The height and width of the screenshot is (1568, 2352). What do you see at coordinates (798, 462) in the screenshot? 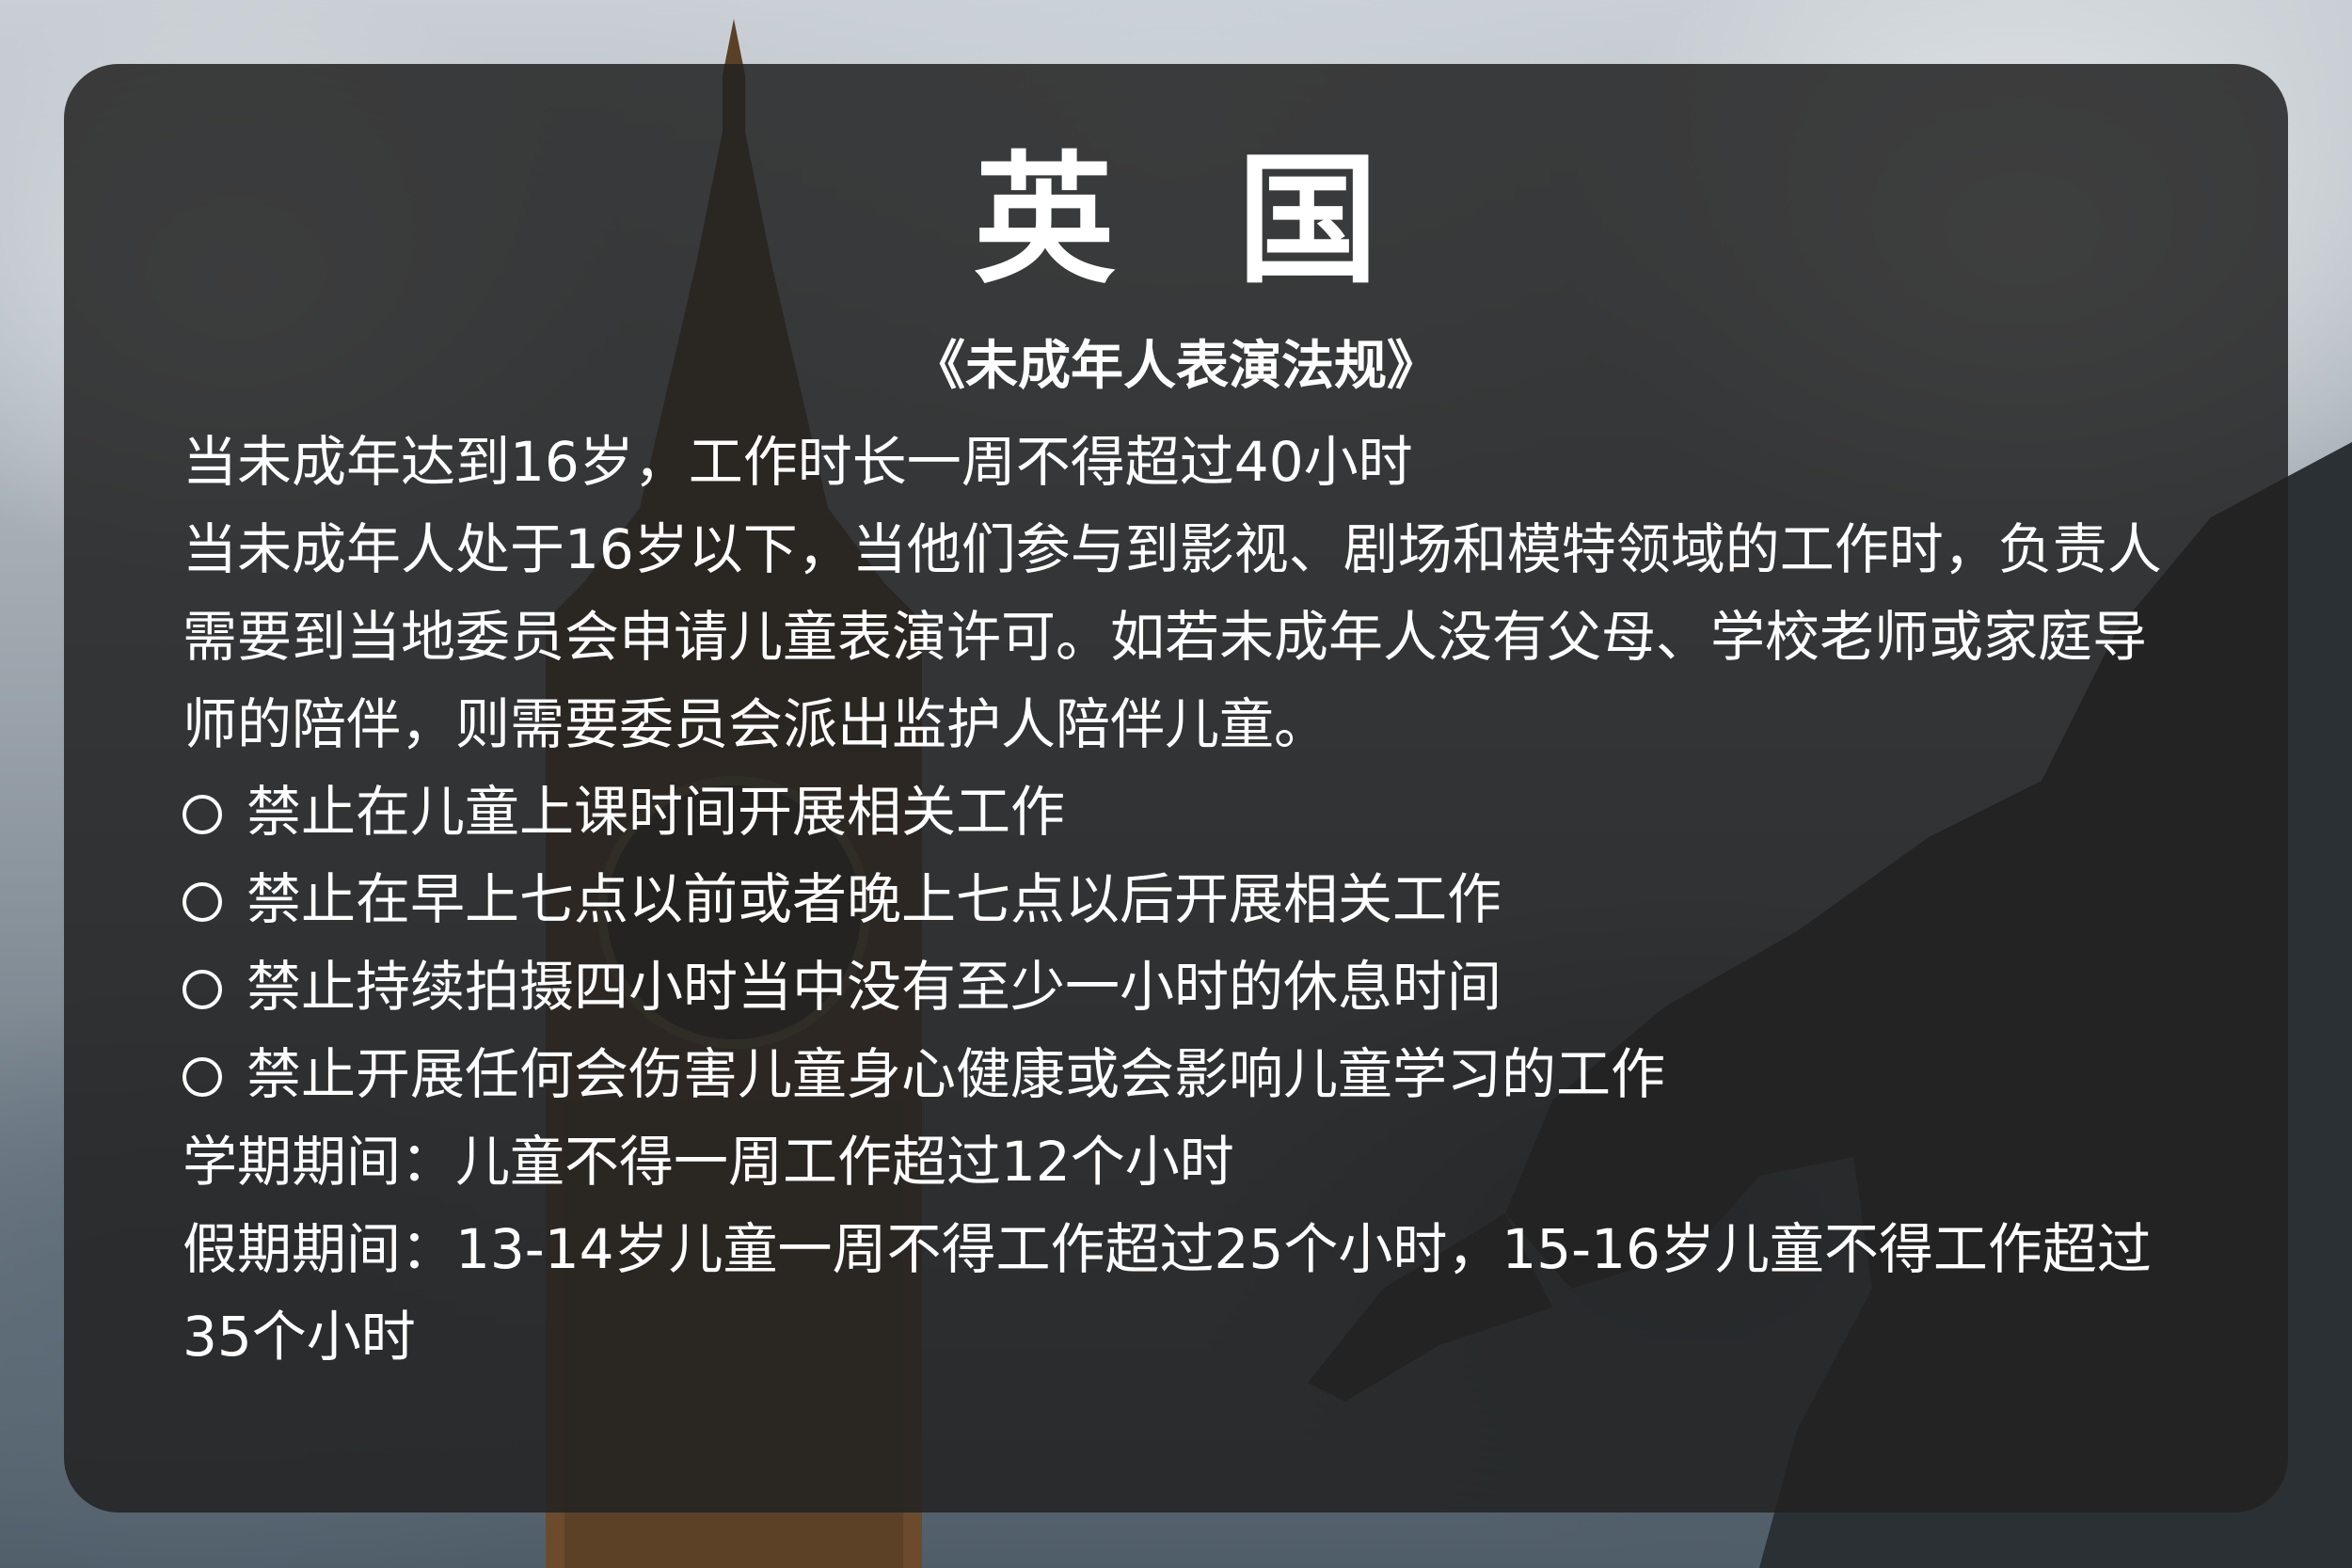
I see `paragraph: 当未成年达到16岁，工作时长一周不得超过40小时` at bounding box center [798, 462].